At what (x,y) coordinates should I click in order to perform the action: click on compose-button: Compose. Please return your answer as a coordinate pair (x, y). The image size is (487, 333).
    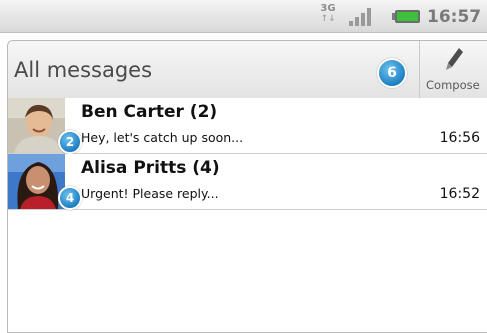
    Looking at the image, I should click on (453, 69).